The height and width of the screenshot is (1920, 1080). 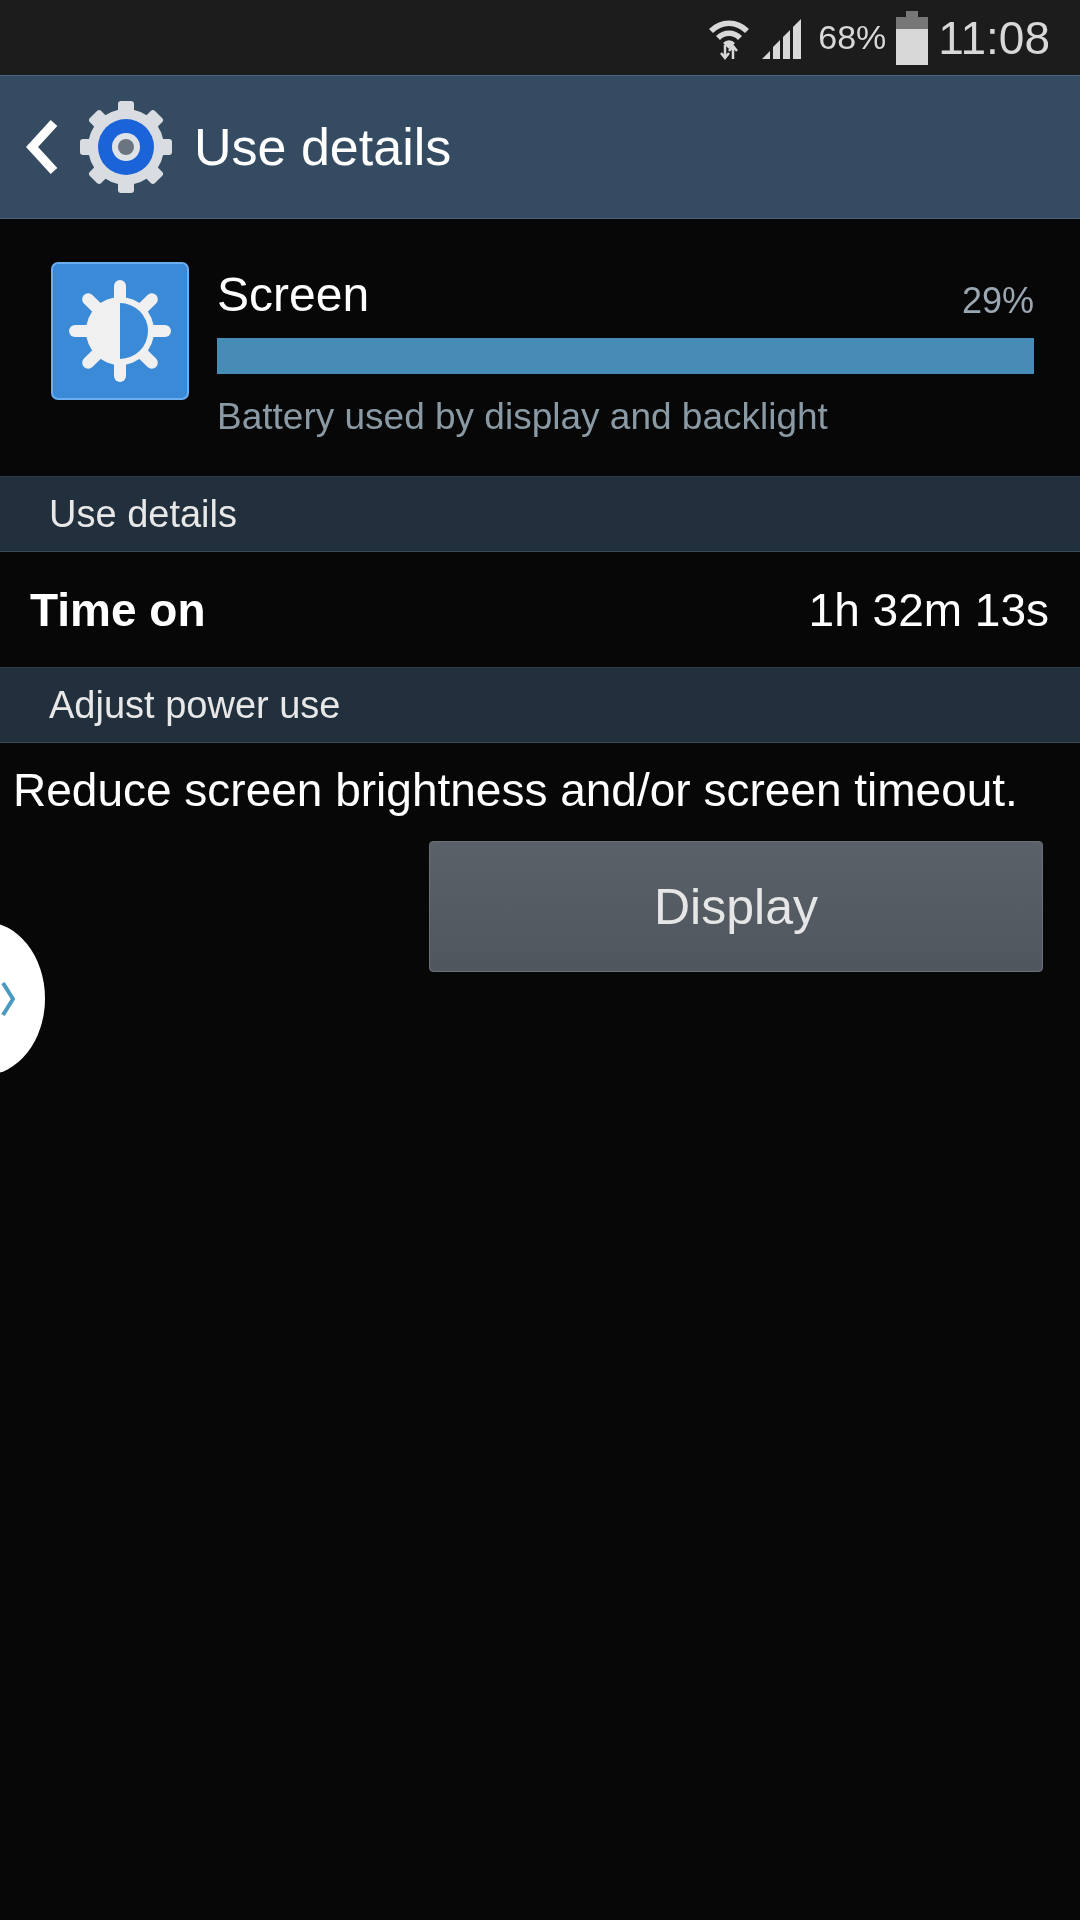 I want to click on battery-icon, so click(x=912, y=37).